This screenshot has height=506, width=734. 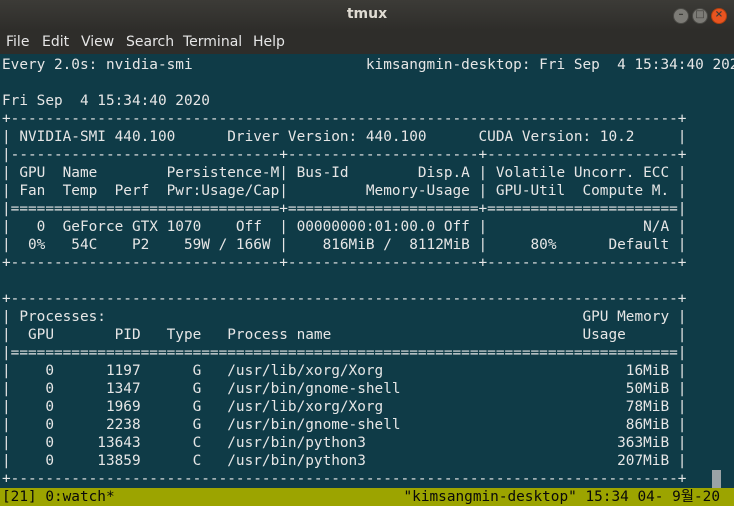 I want to click on maximize-icon: □, so click(x=700, y=14).